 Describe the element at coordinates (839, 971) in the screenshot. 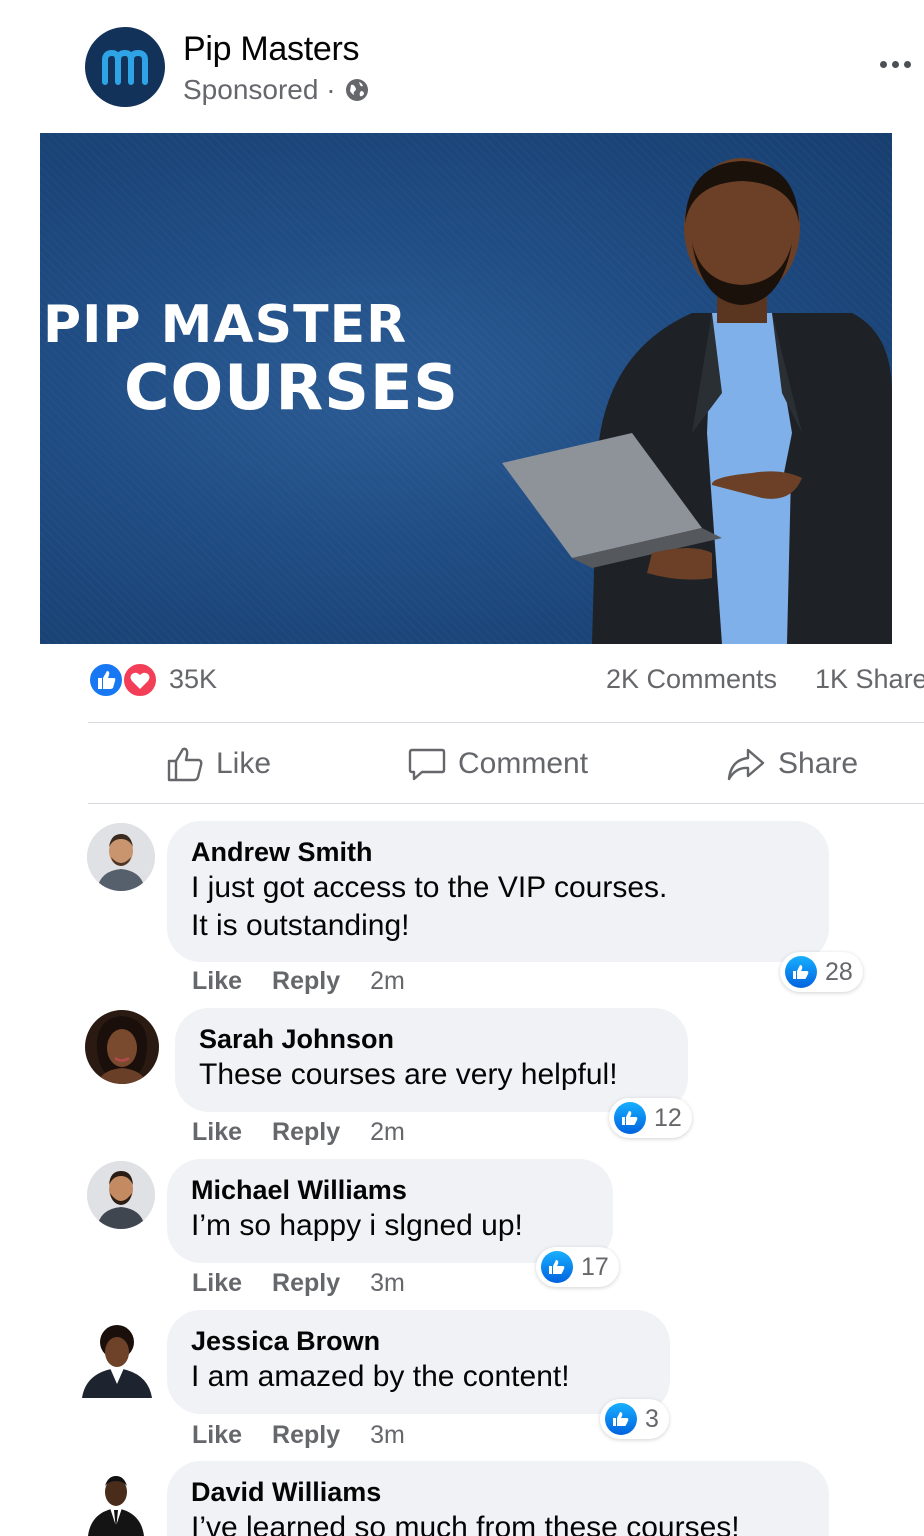

I see `comment-like-count: 28` at that location.